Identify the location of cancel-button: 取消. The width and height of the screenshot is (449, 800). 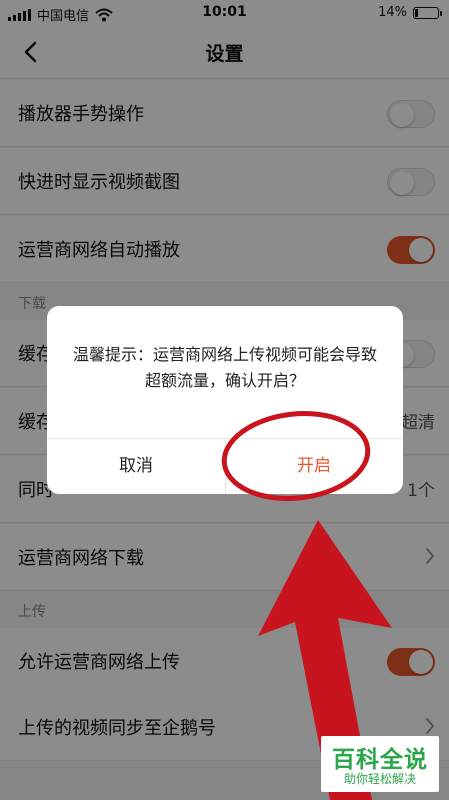
(136, 466).